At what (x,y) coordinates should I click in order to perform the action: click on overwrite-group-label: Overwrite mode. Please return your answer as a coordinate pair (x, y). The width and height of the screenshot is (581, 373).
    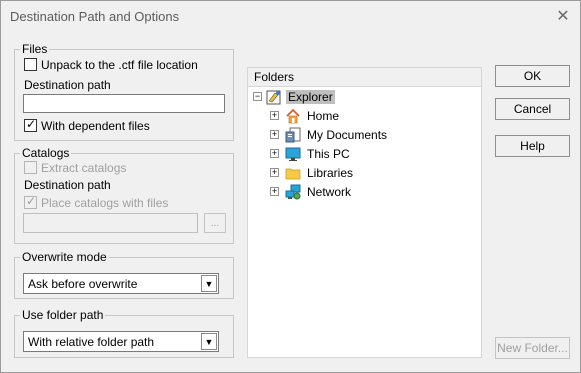
    Looking at the image, I should click on (64, 257).